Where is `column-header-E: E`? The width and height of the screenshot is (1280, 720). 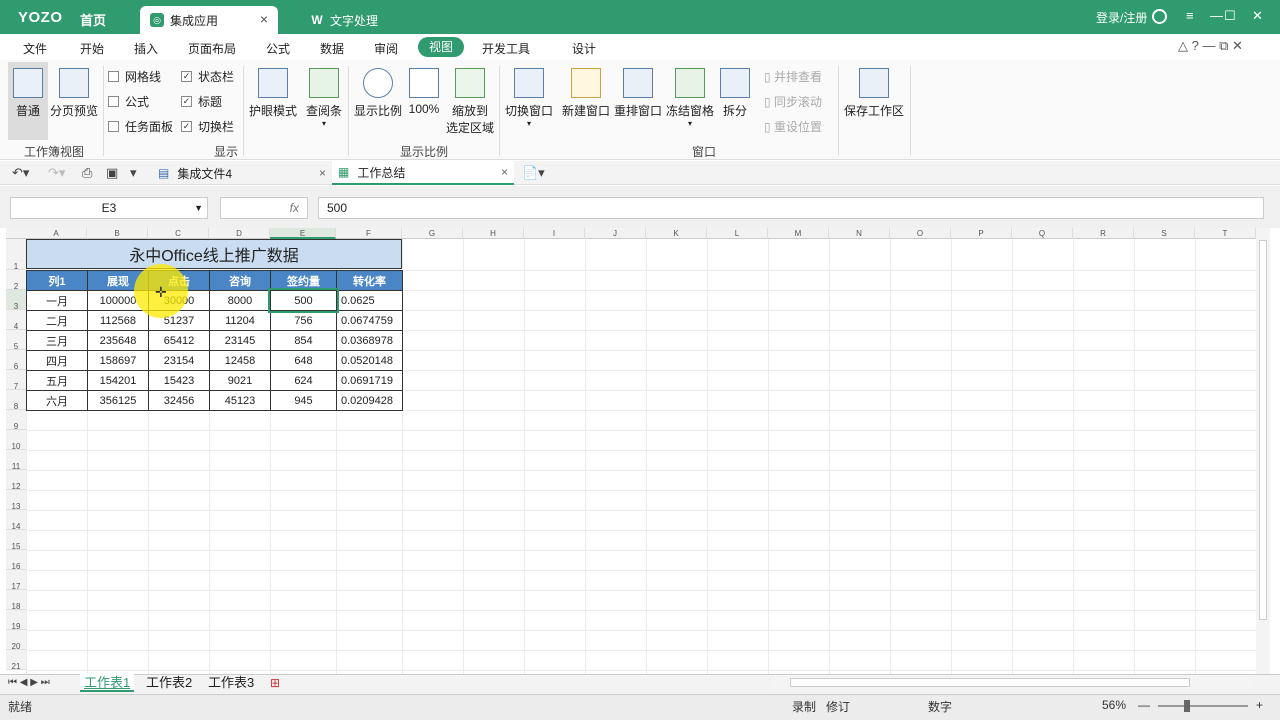 column-header-E: E is located at coordinates (303, 233).